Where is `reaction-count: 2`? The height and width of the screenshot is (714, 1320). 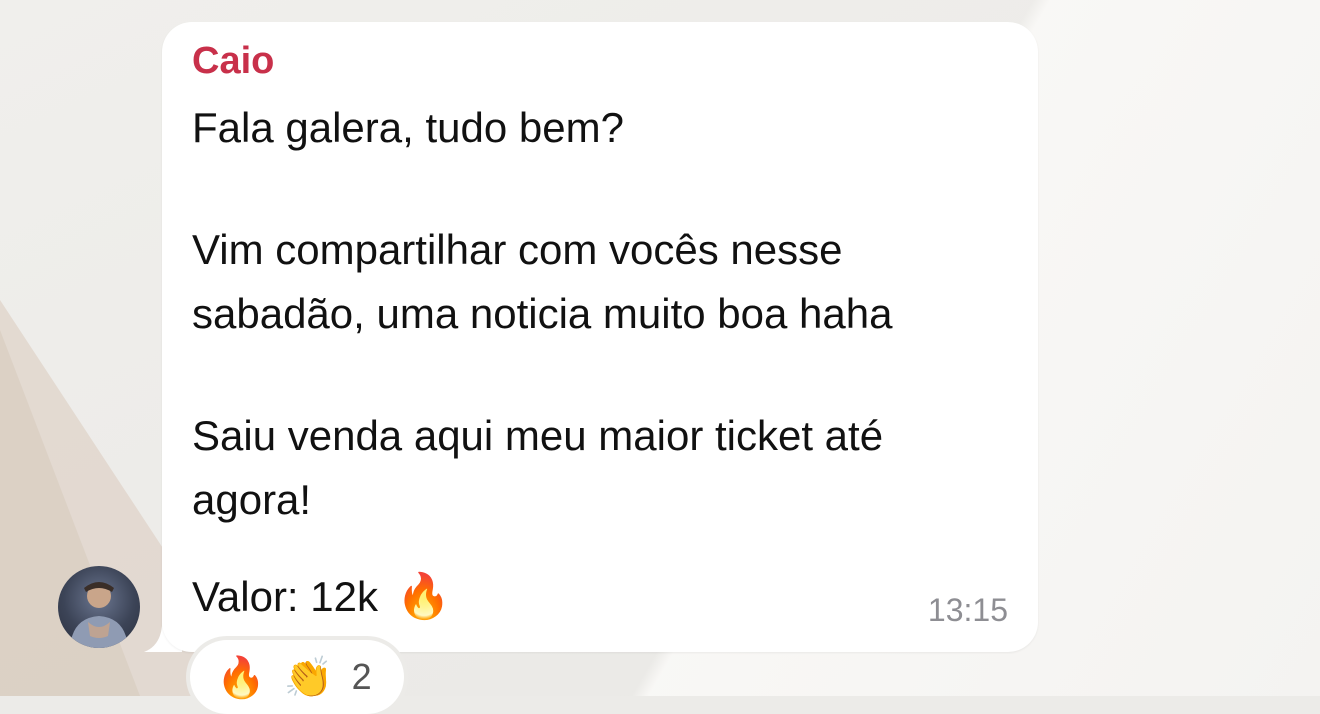
reaction-count: 2 is located at coordinates (361, 676).